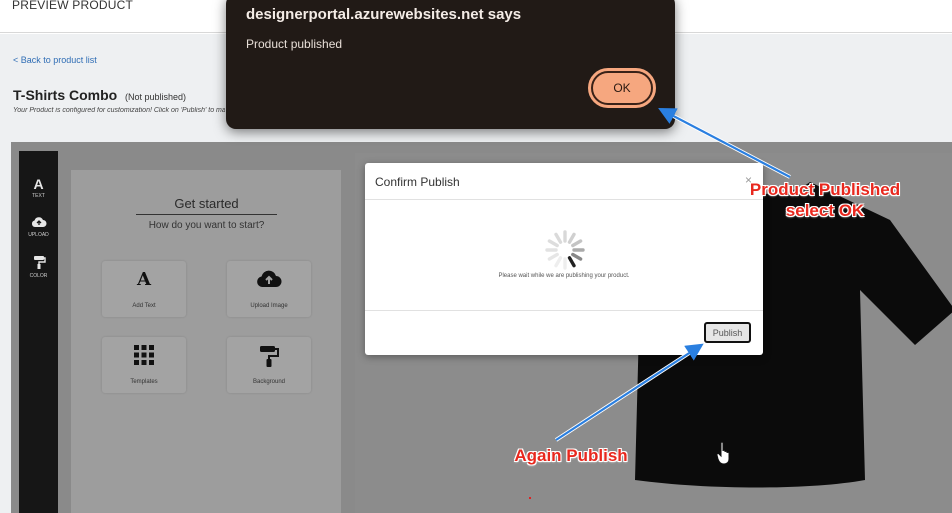  What do you see at coordinates (55, 60) in the screenshot?
I see `back-to-product-list-link: < Back to product list` at bounding box center [55, 60].